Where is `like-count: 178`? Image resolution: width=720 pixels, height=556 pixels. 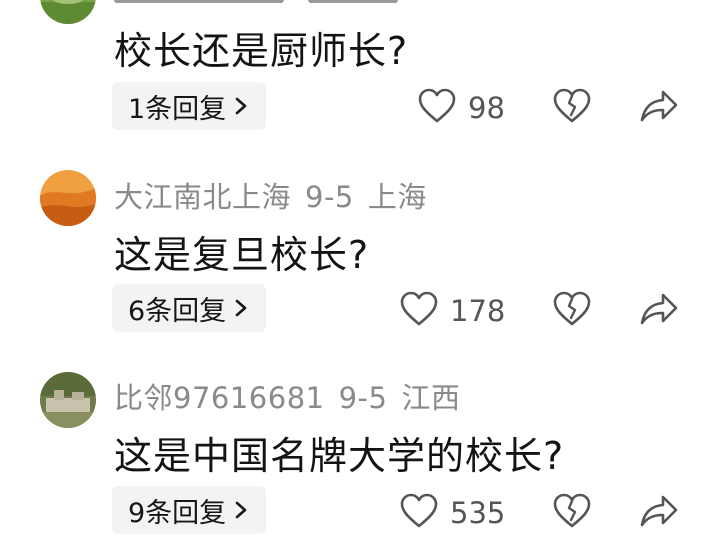
like-count: 178 is located at coordinates (478, 311).